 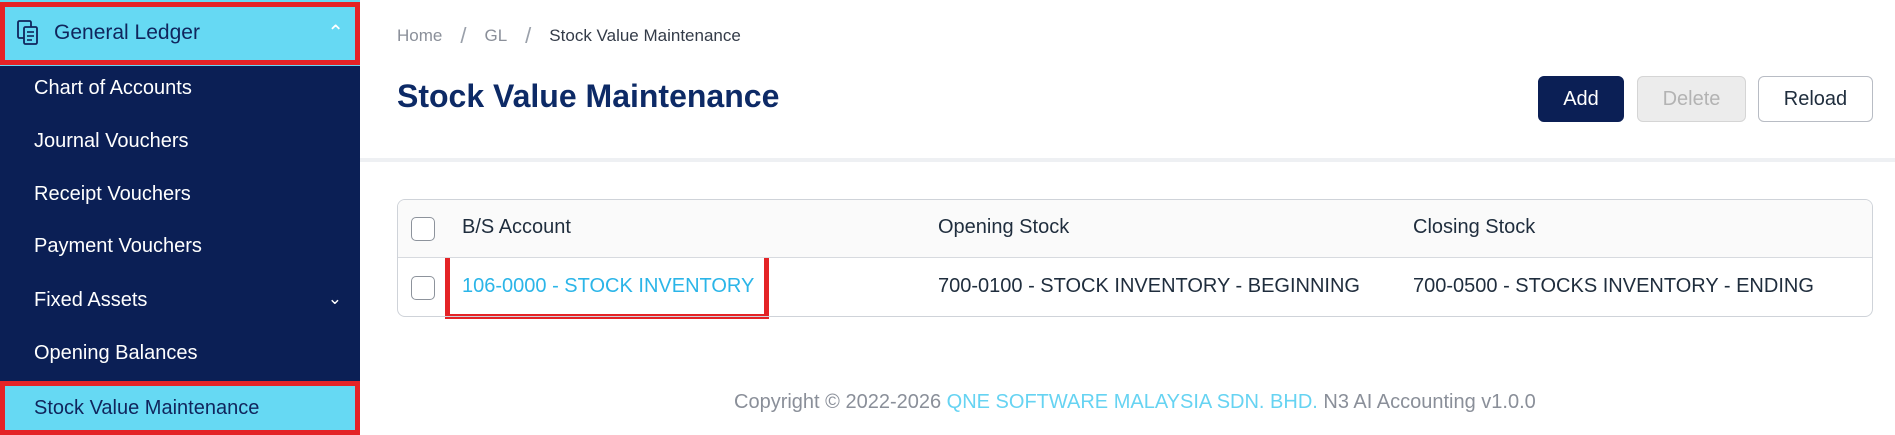 What do you see at coordinates (1135, 229) in the screenshot?
I see `table-header: B/S Account Opening Stock Closing Stock` at bounding box center [1135, 229].